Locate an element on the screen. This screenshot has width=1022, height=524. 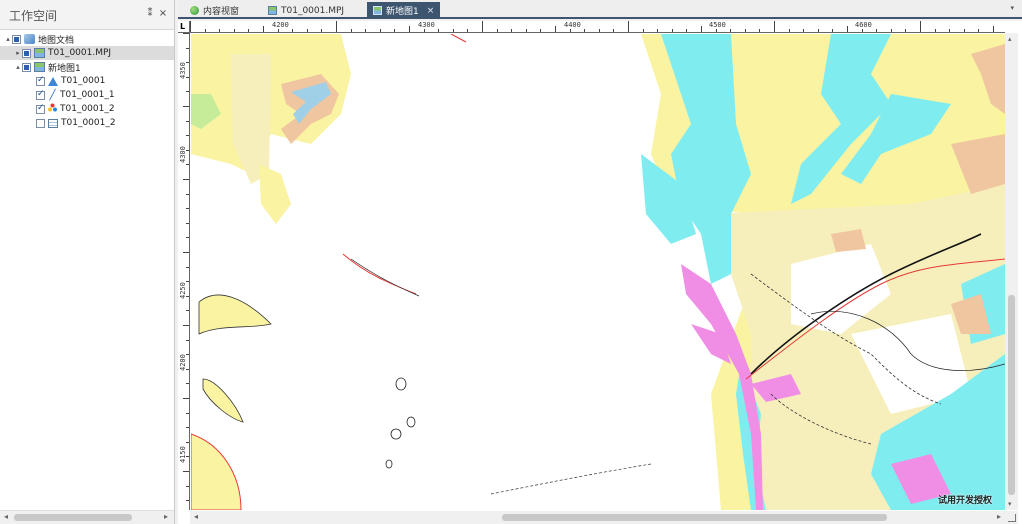
expand-icon: ▸ is located at coordinates (18, 53).